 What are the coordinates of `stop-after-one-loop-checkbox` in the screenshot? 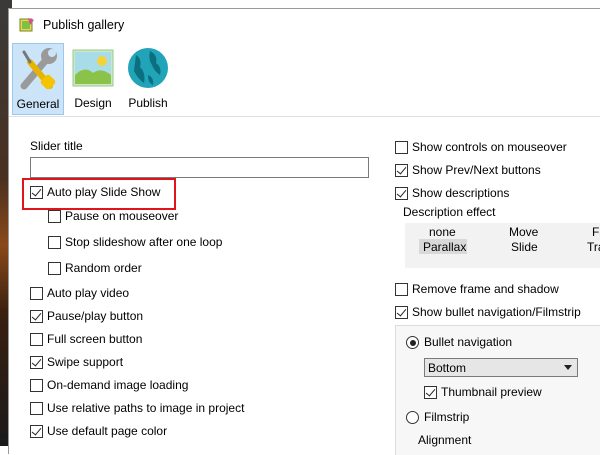 It's located at (54, 242).